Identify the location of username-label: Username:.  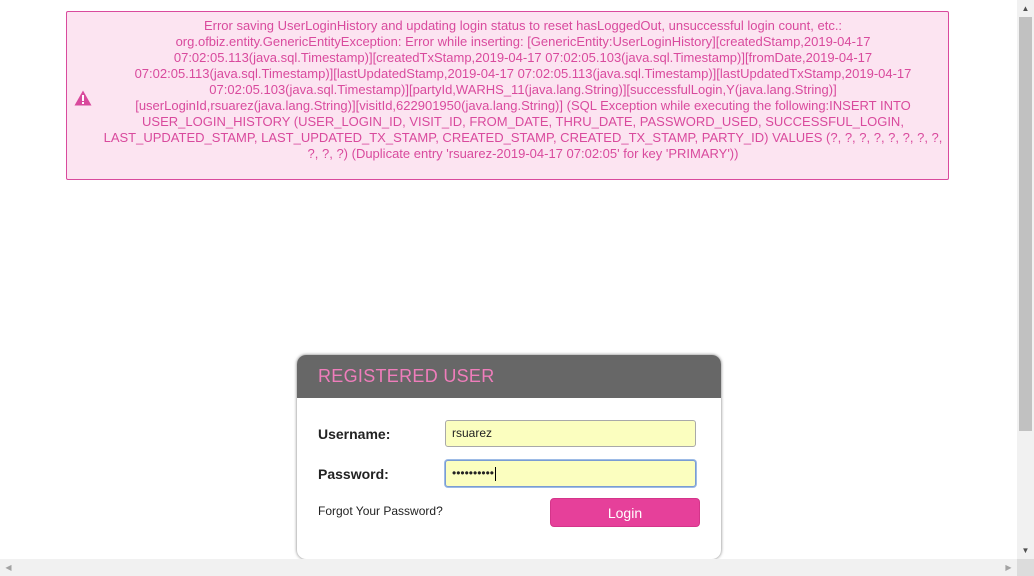
(354, 434).